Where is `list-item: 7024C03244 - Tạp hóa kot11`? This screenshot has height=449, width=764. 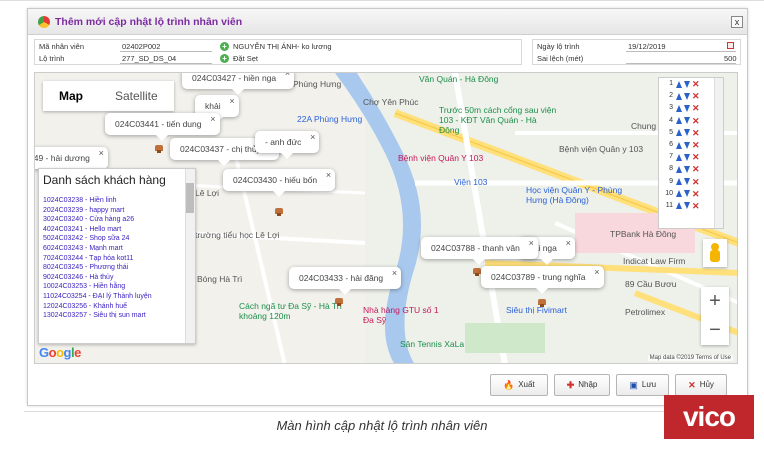
list-item: 7024C03244 - Tạp hóa kot11 is located at coordinates (113, 259).